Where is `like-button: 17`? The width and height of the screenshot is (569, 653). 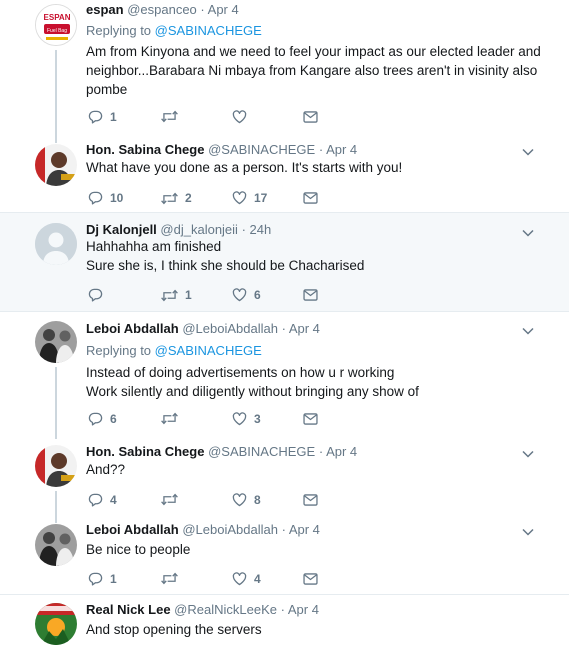
like-button: 17 is located at coordinates (249, 198).